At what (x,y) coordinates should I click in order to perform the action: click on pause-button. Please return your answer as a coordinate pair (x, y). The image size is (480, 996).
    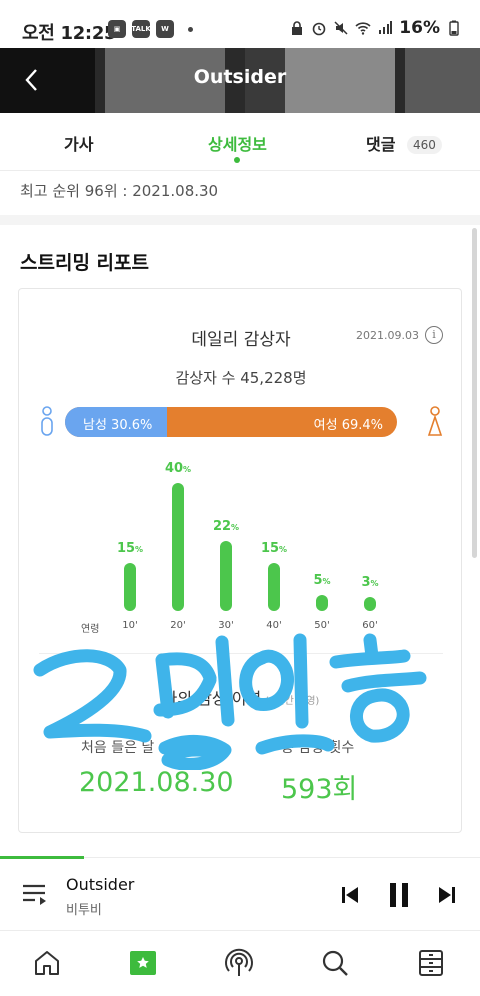
    Looking at the image, I should click on (399, 895).